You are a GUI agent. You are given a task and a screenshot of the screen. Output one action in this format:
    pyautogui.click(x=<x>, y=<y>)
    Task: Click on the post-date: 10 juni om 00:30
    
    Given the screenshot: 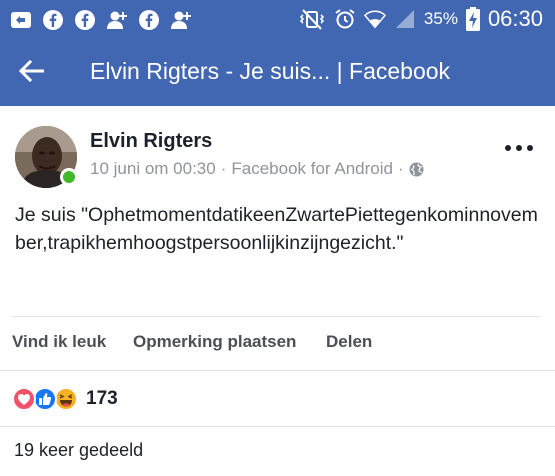 What is the action you would take?
    pyautogui.click(x=153, y=169)
    